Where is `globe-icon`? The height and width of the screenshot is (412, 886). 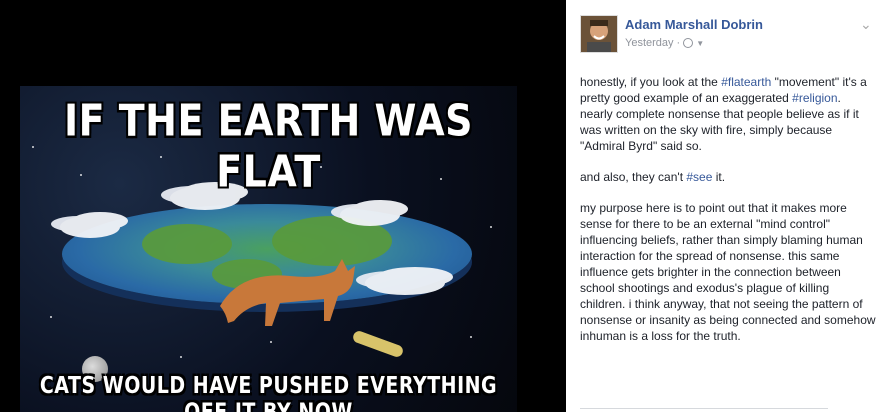 globe-icon is located at coordinates (688, 43).